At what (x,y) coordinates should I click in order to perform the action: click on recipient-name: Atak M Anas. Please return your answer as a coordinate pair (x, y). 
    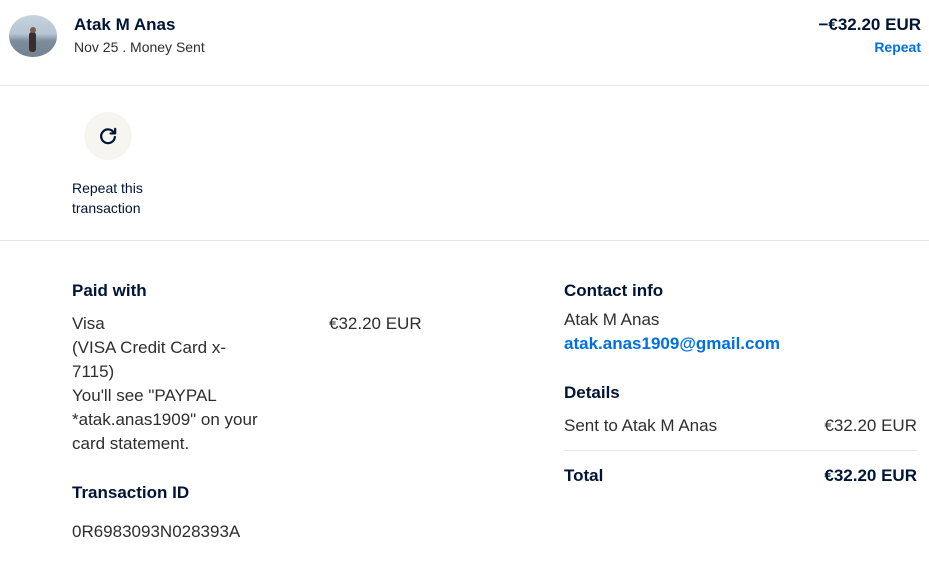
    Looking at the image, I should click on (125, 24).